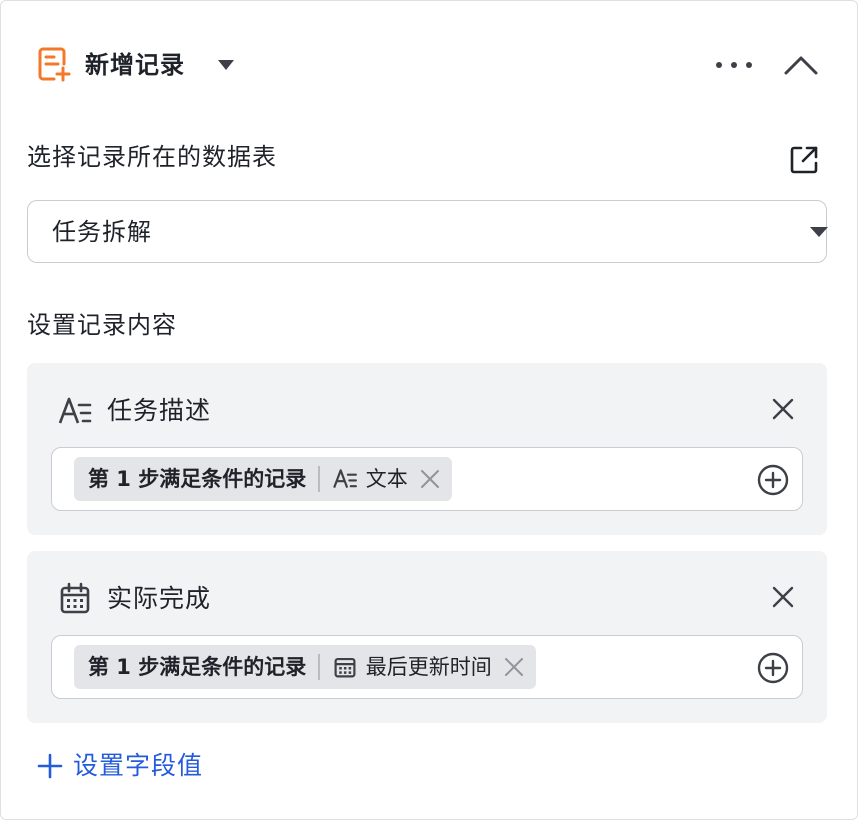 This screenshot has width=858, height=820. What do you see at coordinates (50, 766) in the screenshot?
I see `plus-icon` at bounding box center [50, 766].